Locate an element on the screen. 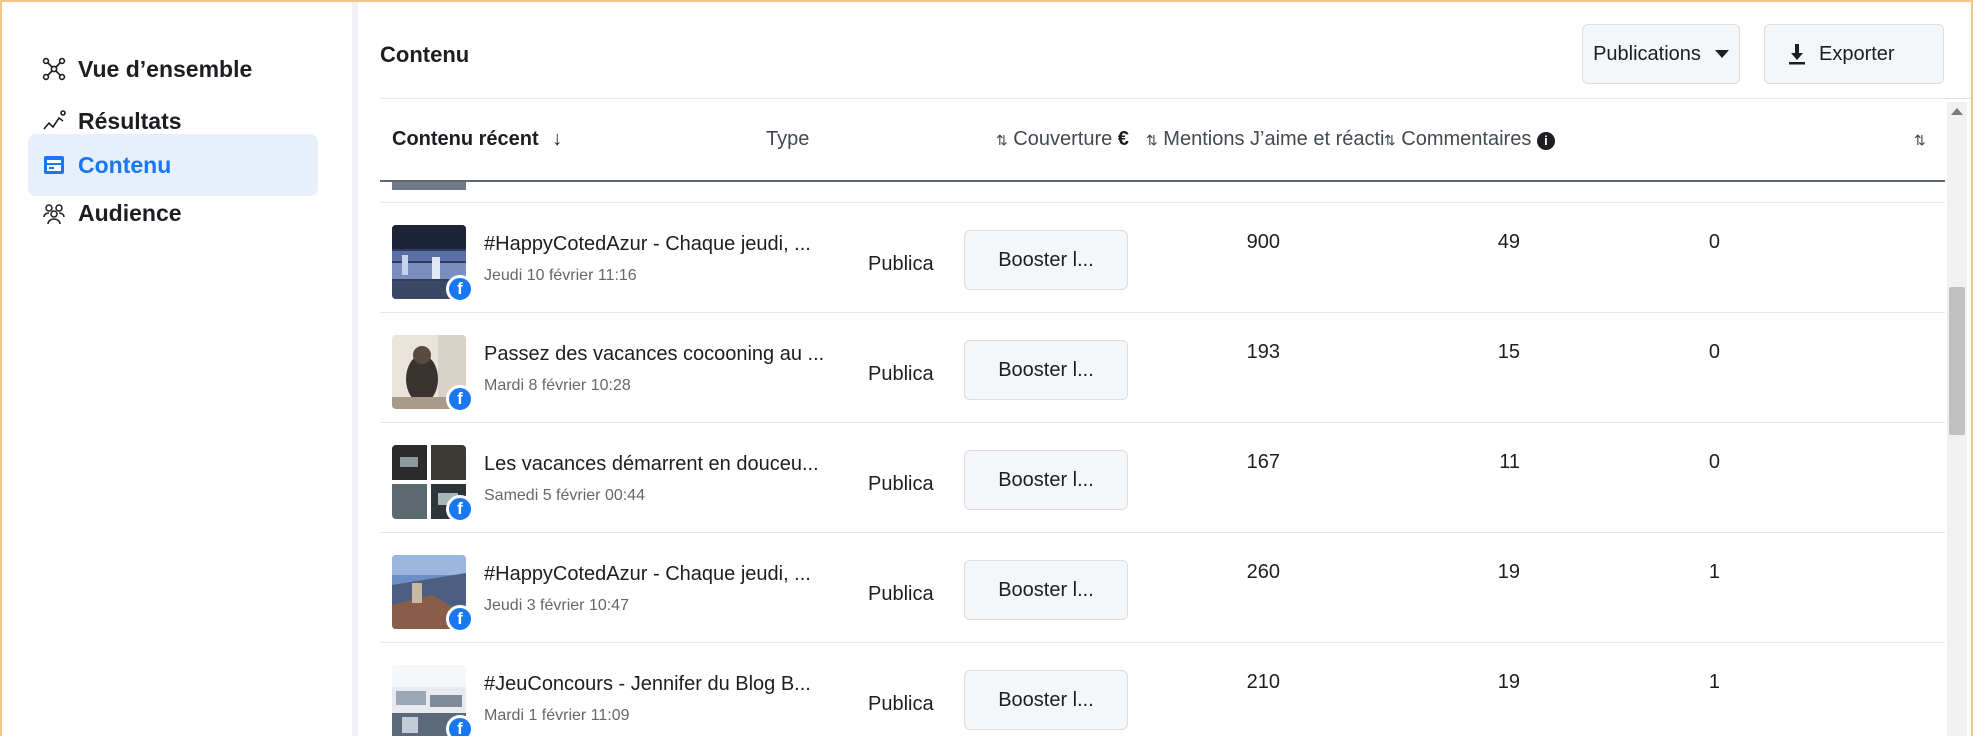 This screenshot has height=736, width=1973. export-button: Exporter is located at coordinates (1854, 54).